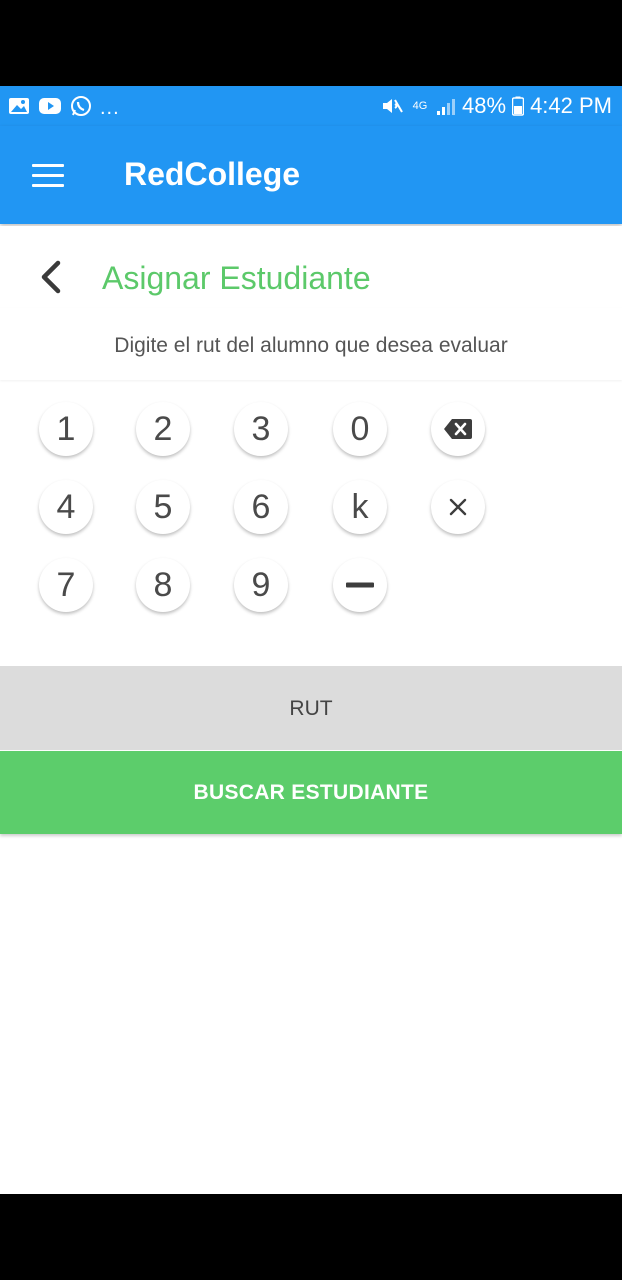 The image size is (622, 1280). I want to click on rut-placeholder: RUT, so click(311, 708).